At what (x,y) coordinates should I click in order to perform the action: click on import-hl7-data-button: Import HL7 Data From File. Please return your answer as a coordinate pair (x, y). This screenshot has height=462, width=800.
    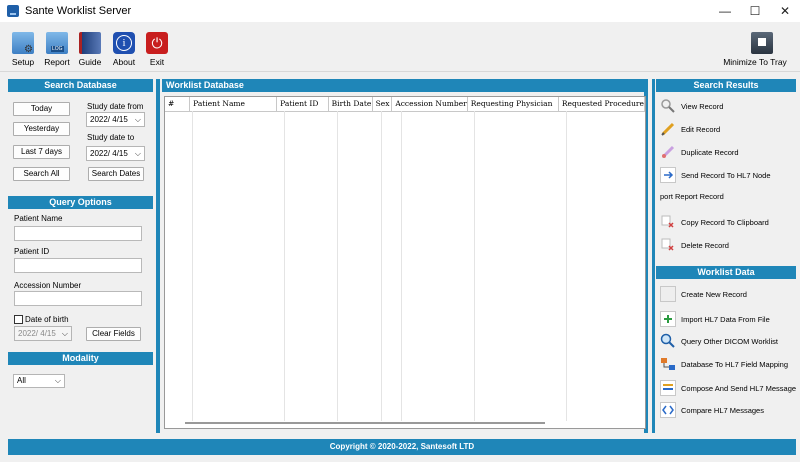
    Looking at the image, I should click on (715, 319).